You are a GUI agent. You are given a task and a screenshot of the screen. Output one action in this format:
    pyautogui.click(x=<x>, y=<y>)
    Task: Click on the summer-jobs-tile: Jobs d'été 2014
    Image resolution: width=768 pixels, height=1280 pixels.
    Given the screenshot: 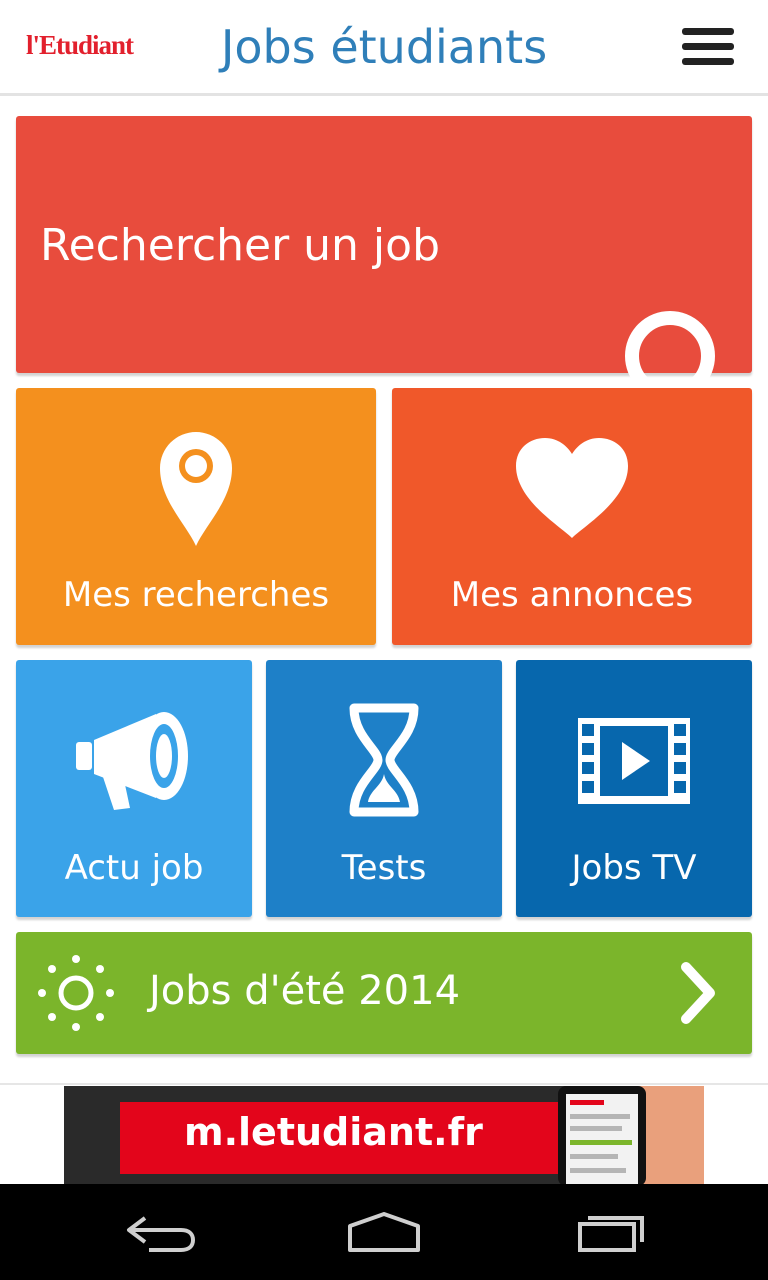 What is the action you would take?
    pyautogui.click(x=384, y=993)
    